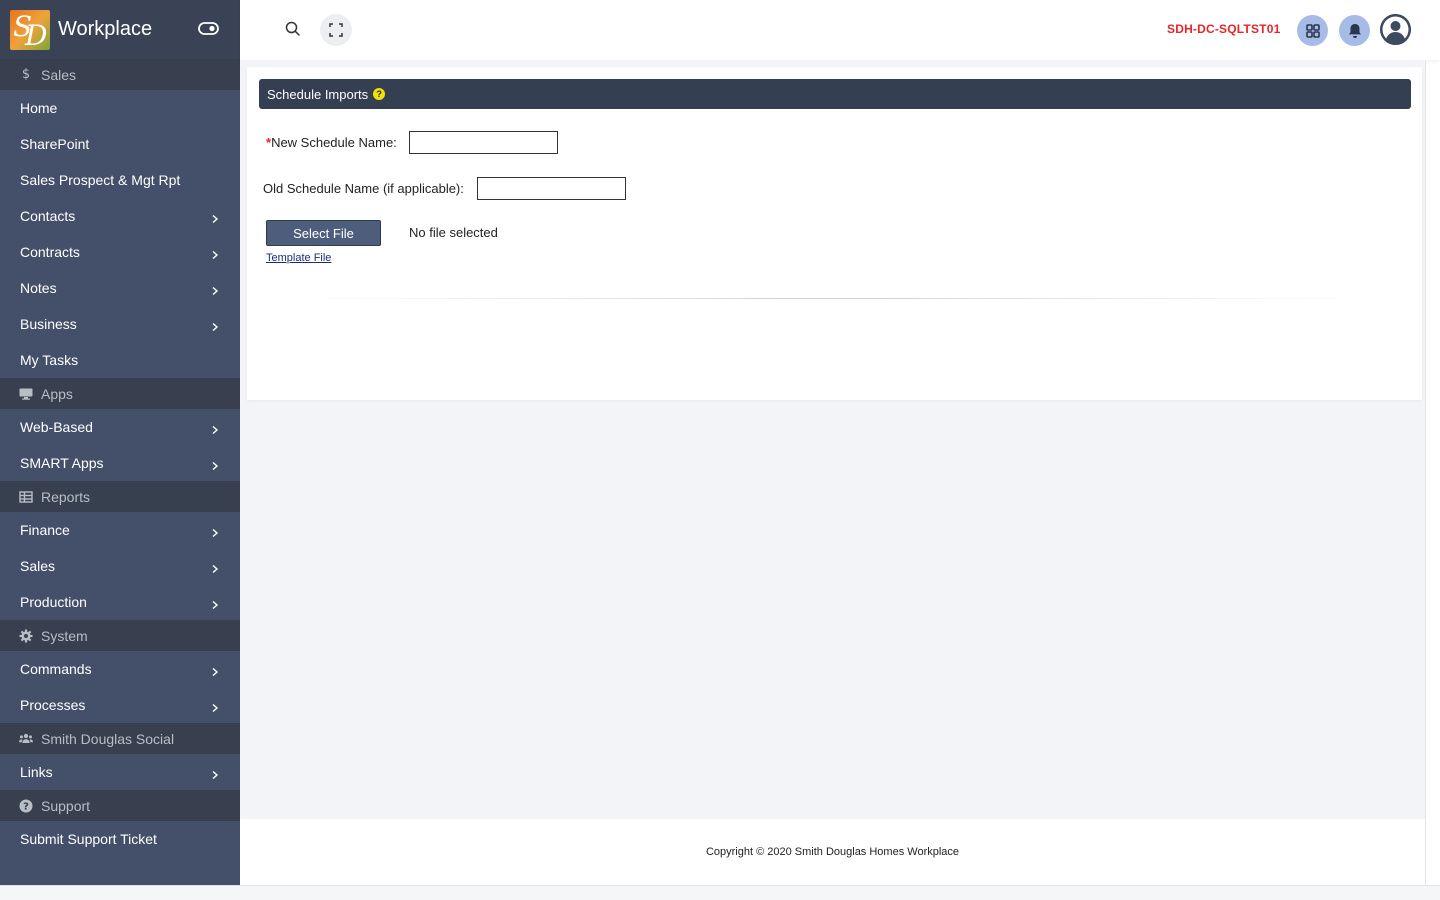 The image size is (1440, 900). I want to click on sidebar-toggle-icon, so click(208, 28).